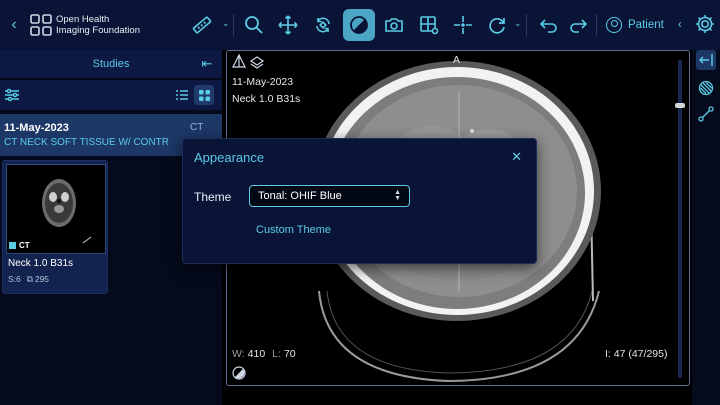 The height and width of the screenshot is (405, 720). I want to click on layout-icon, so click(429, 25).